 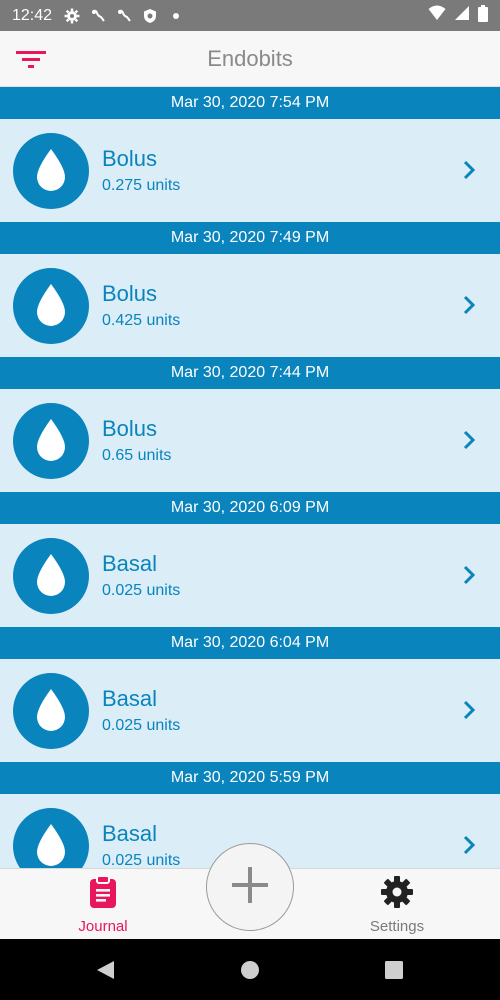 I want to click on entry-amount: 0.425 units, so click(x=141, y=320).